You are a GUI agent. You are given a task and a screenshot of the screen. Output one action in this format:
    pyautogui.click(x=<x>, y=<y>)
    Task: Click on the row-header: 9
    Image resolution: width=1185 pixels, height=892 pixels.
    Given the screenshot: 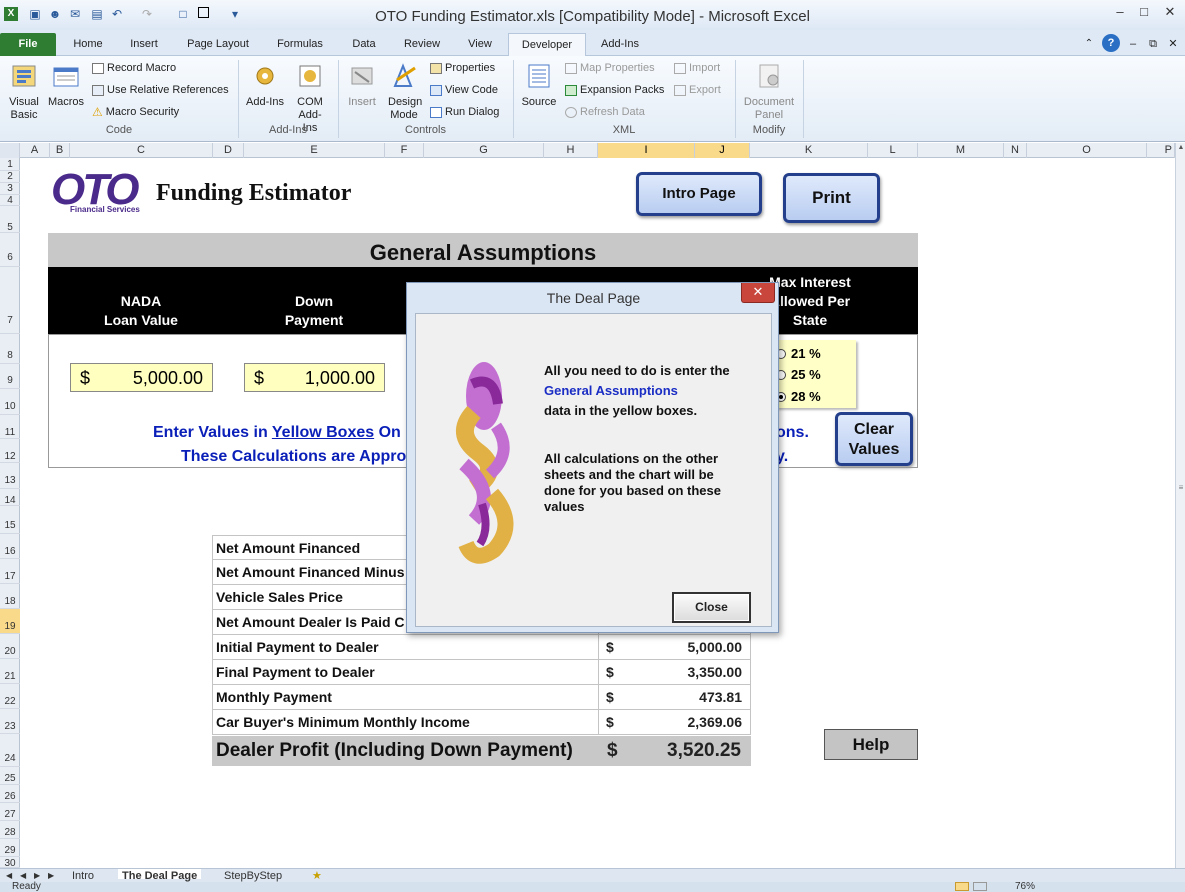 What is the action you would take?
    pyautogui.click(x=10, y=376)
    